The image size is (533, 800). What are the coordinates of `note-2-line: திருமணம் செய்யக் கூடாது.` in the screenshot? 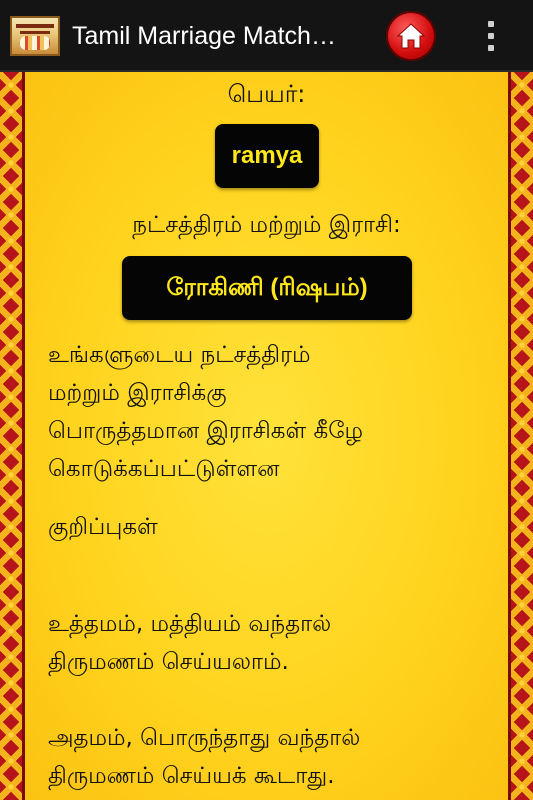 It's located at (191, 776).